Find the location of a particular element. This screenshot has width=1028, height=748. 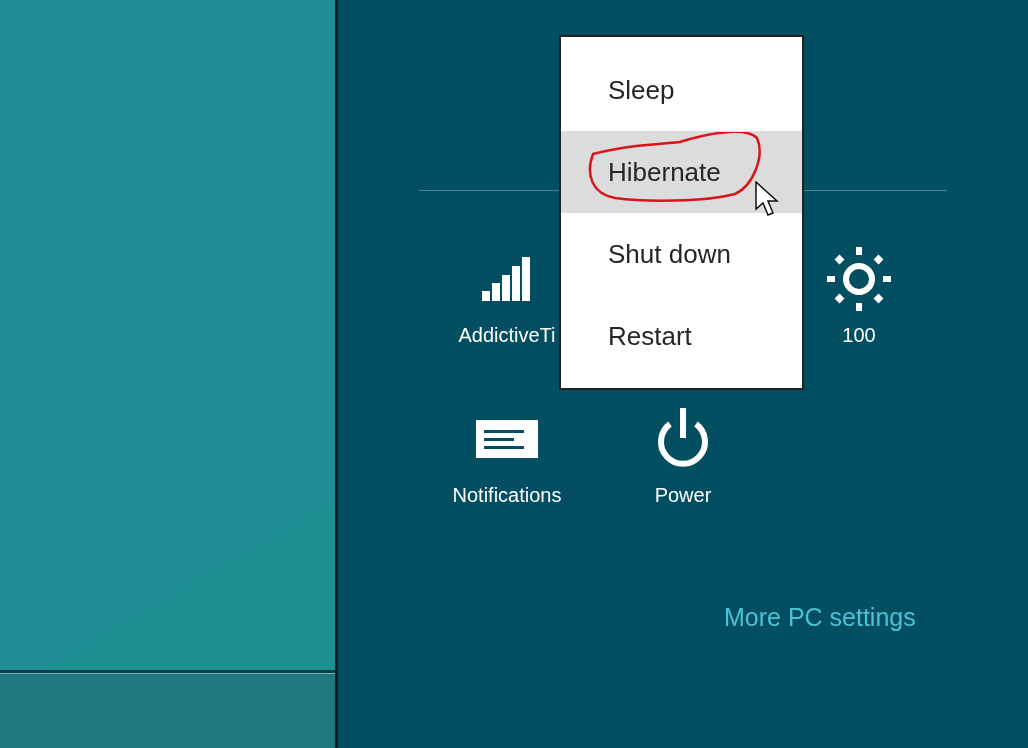

message-icon is located at coordinates (507, 439).